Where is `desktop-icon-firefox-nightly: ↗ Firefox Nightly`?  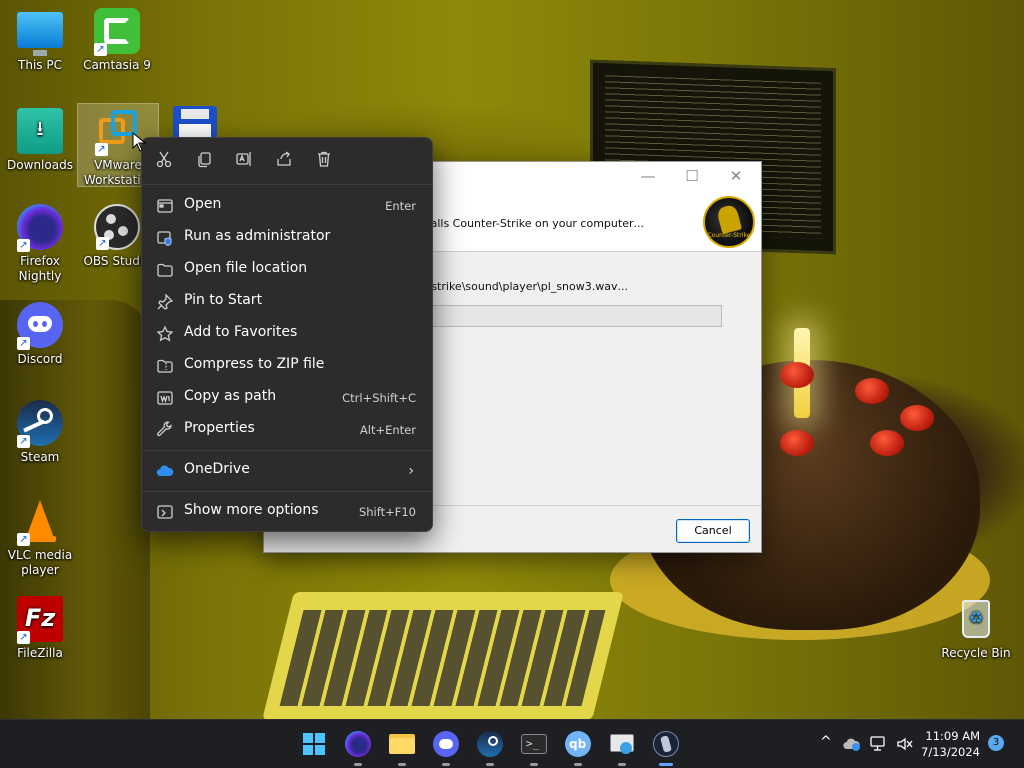
desktop-icon-firefox-nightly: ↗ Firefox Nightly is located at coordinates (40, 244).